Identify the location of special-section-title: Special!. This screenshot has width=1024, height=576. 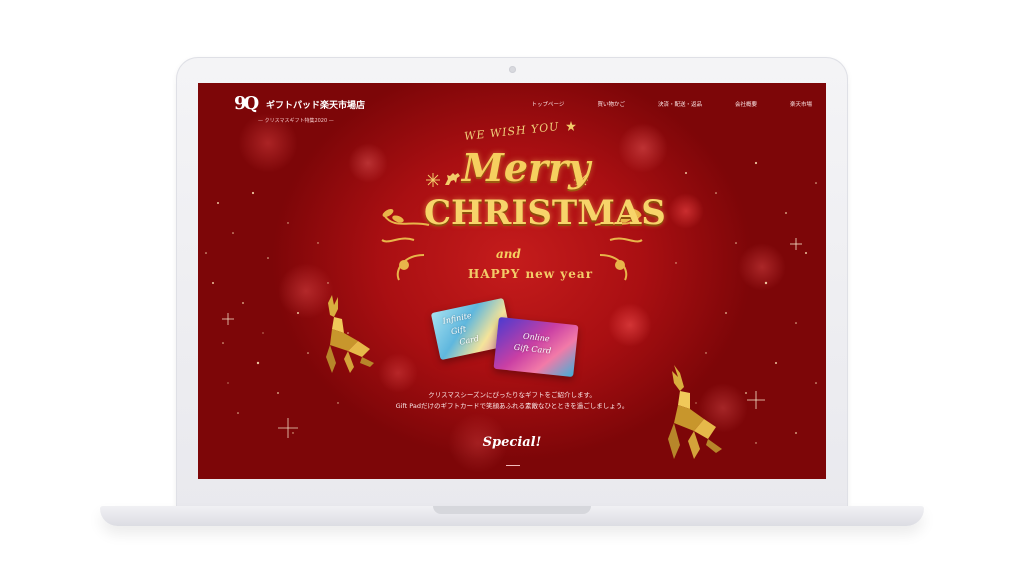
(512, 442).